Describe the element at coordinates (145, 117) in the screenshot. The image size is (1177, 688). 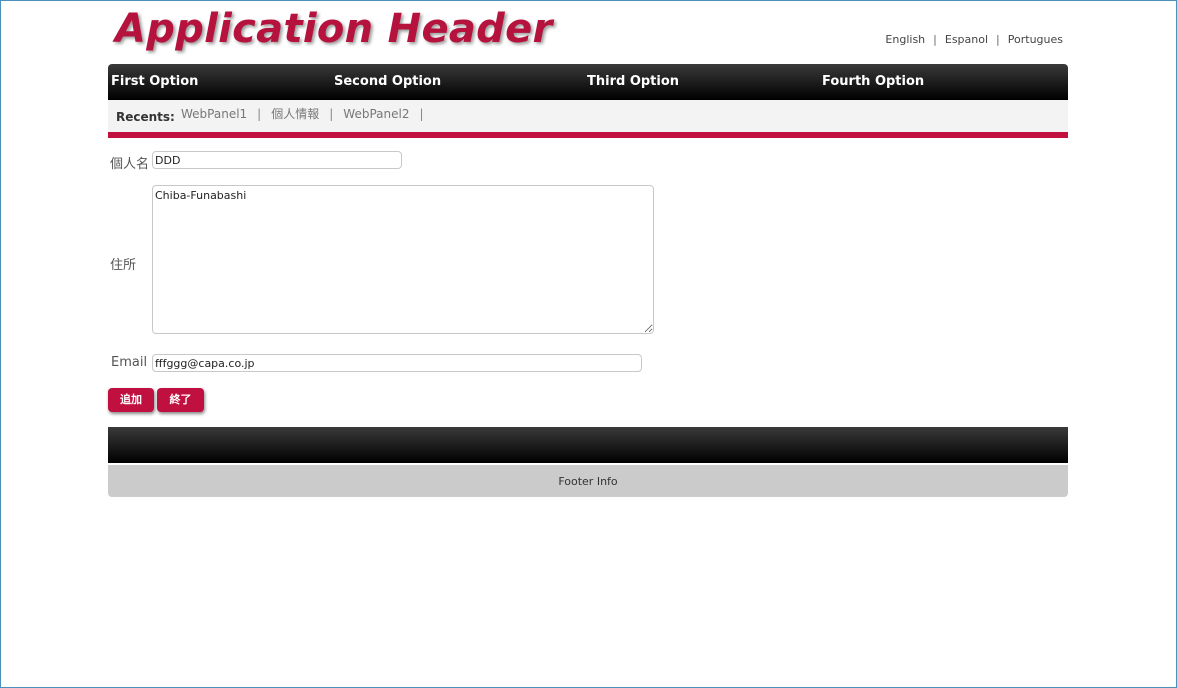
I see `recents-label: Recents:` at that location.